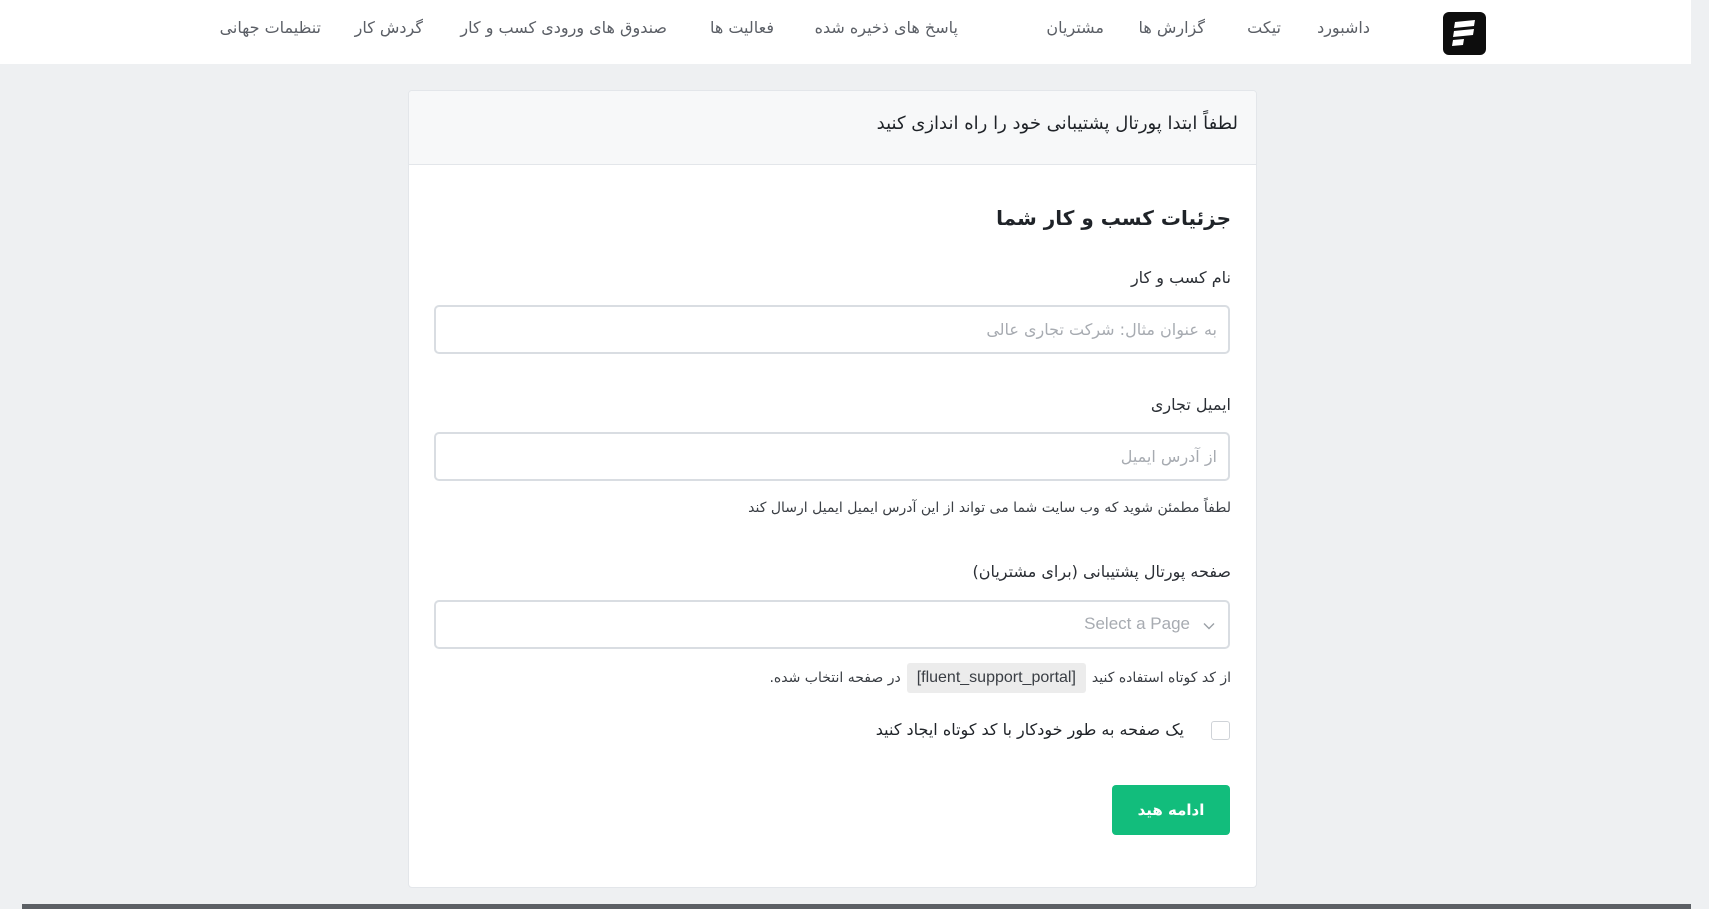 This screenshot has width=1709, height=909. What do you see at coordinates (996, 678) in the screenshot?
I see `shortcode-chip: [fluent_support_portal]` at bounding box center [996, 678].